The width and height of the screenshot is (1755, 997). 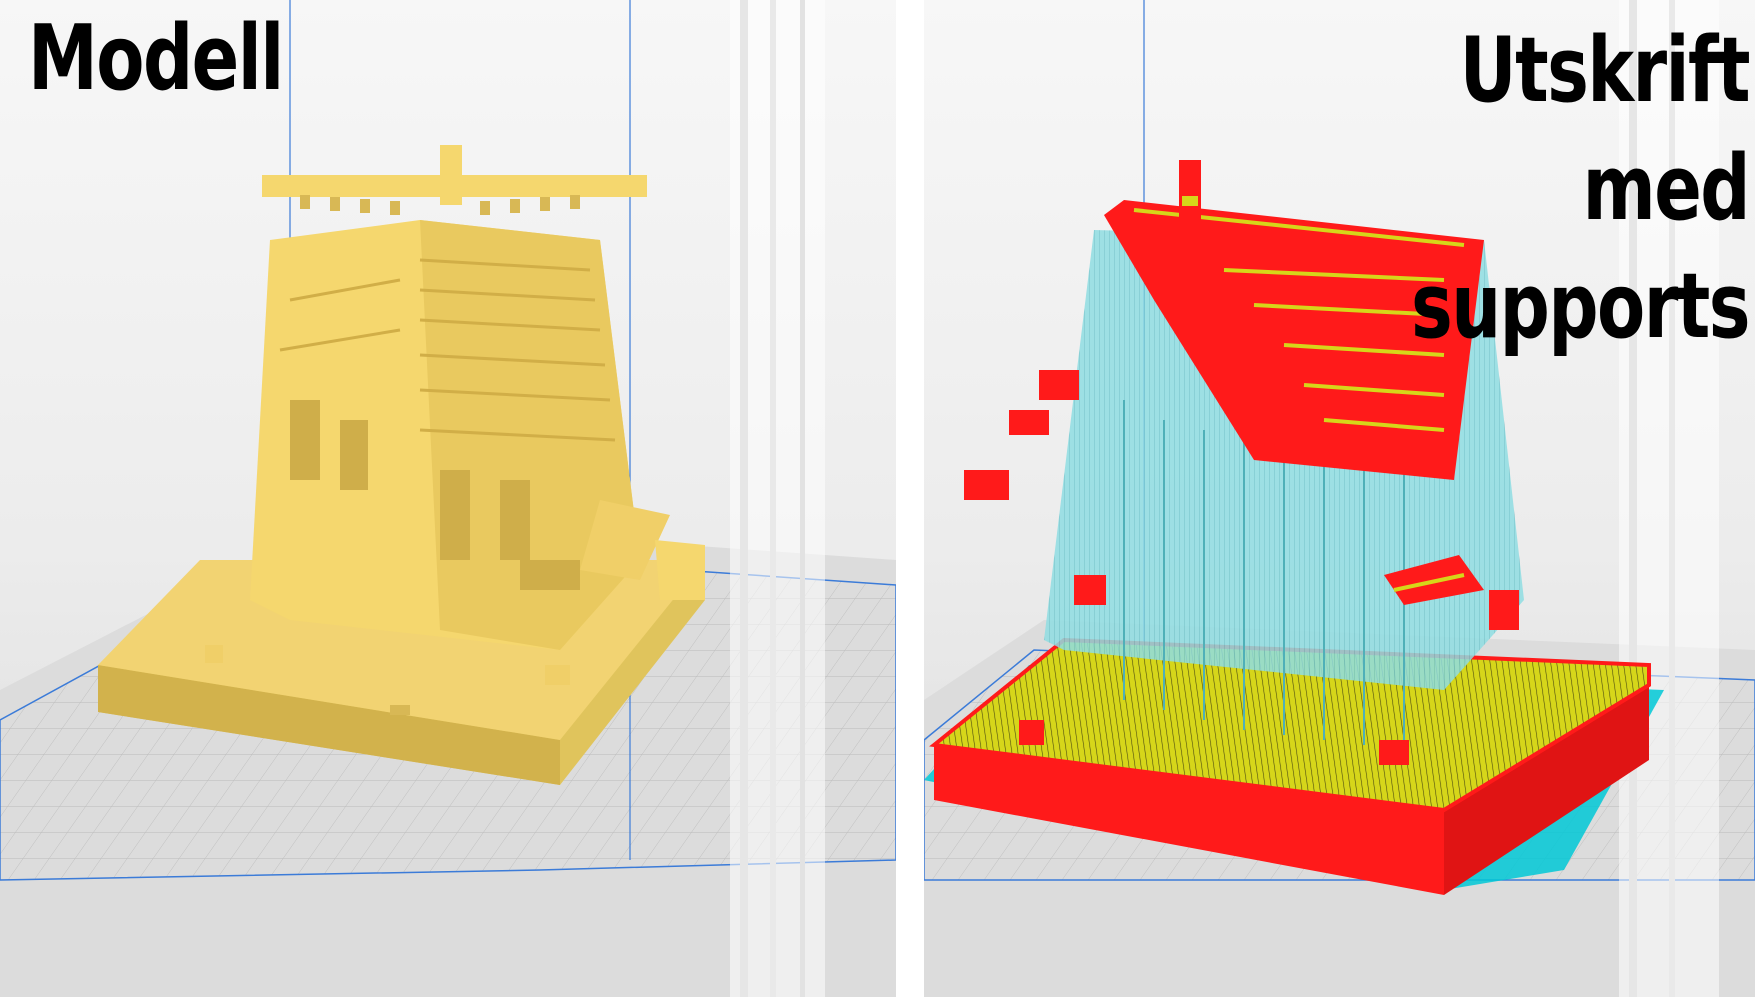 What do you see at coordinates (1581, 188) in the screenshot?
I see `panel-title-sliced: Utskrift med supports` at bounding box center [1581, 188].